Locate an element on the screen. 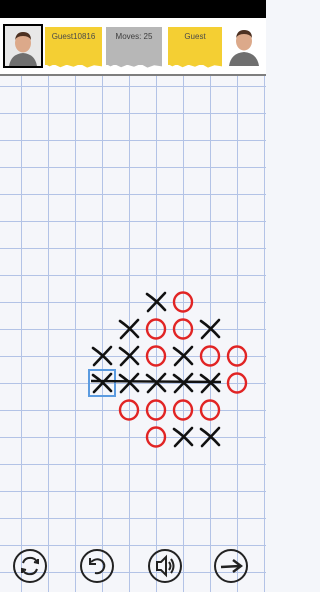 This screenshot has height=592, width=320. sound-icon is located at coordinates (165, 566).